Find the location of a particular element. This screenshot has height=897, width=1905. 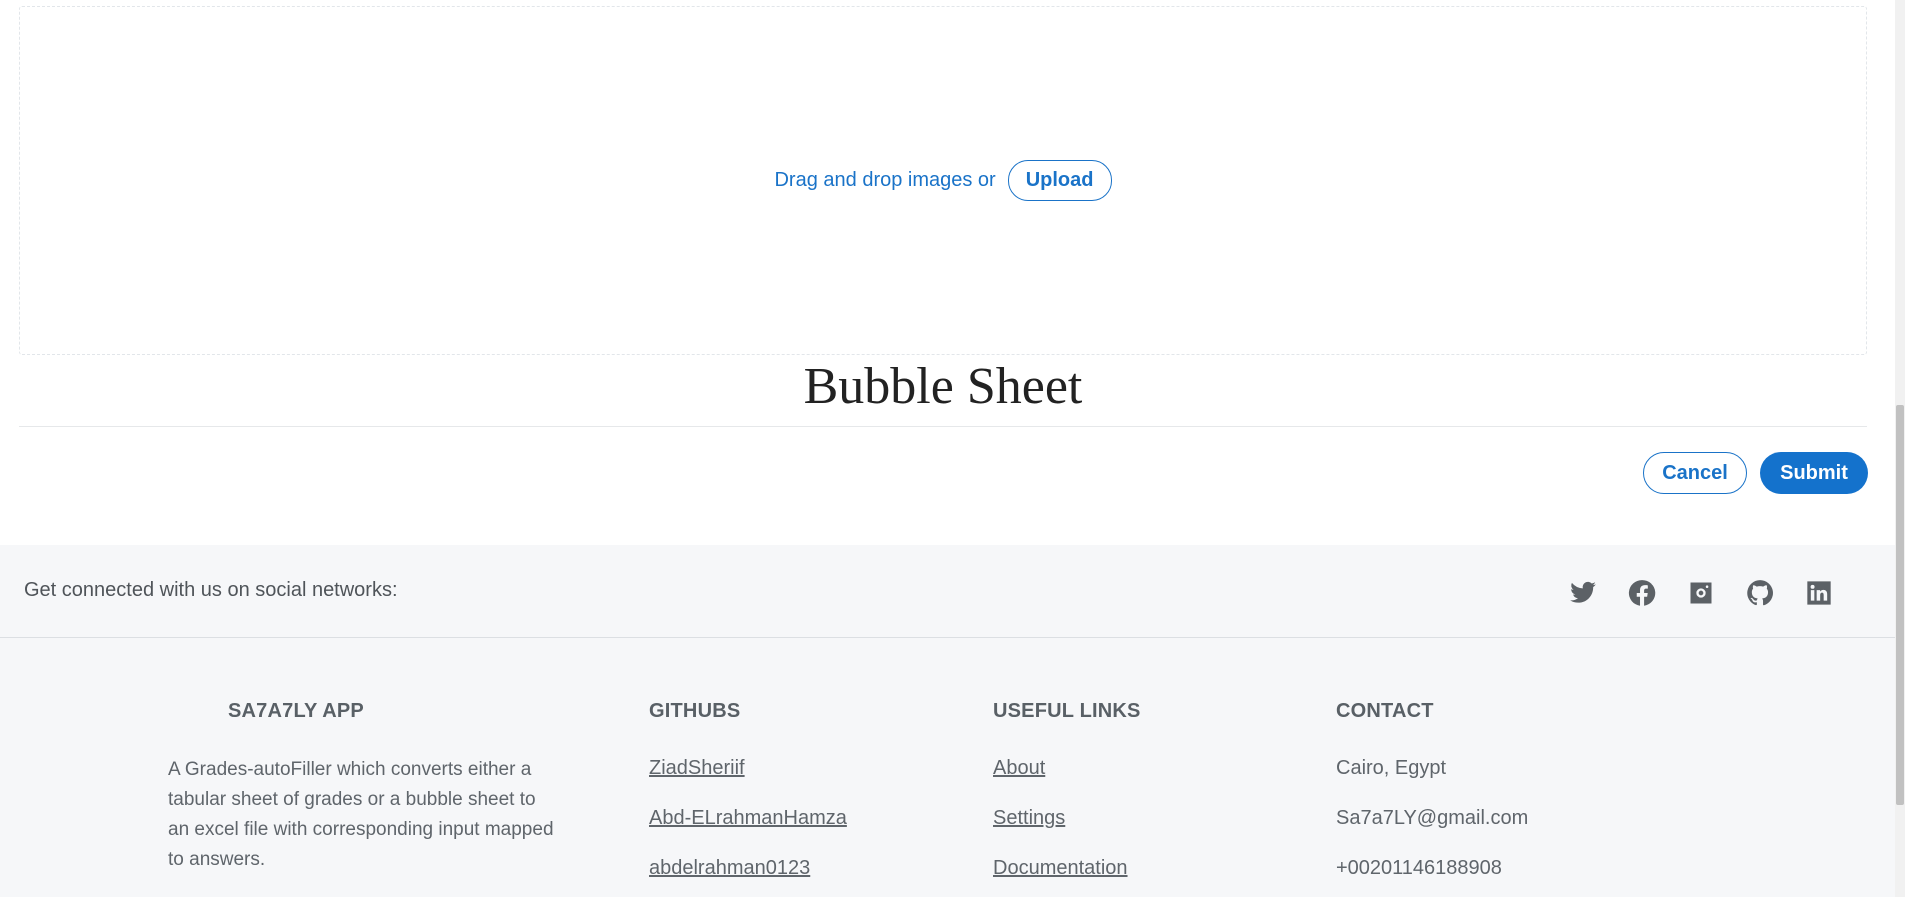

contact-phone: +00201146188908 is located at coordinates (1419, 868).